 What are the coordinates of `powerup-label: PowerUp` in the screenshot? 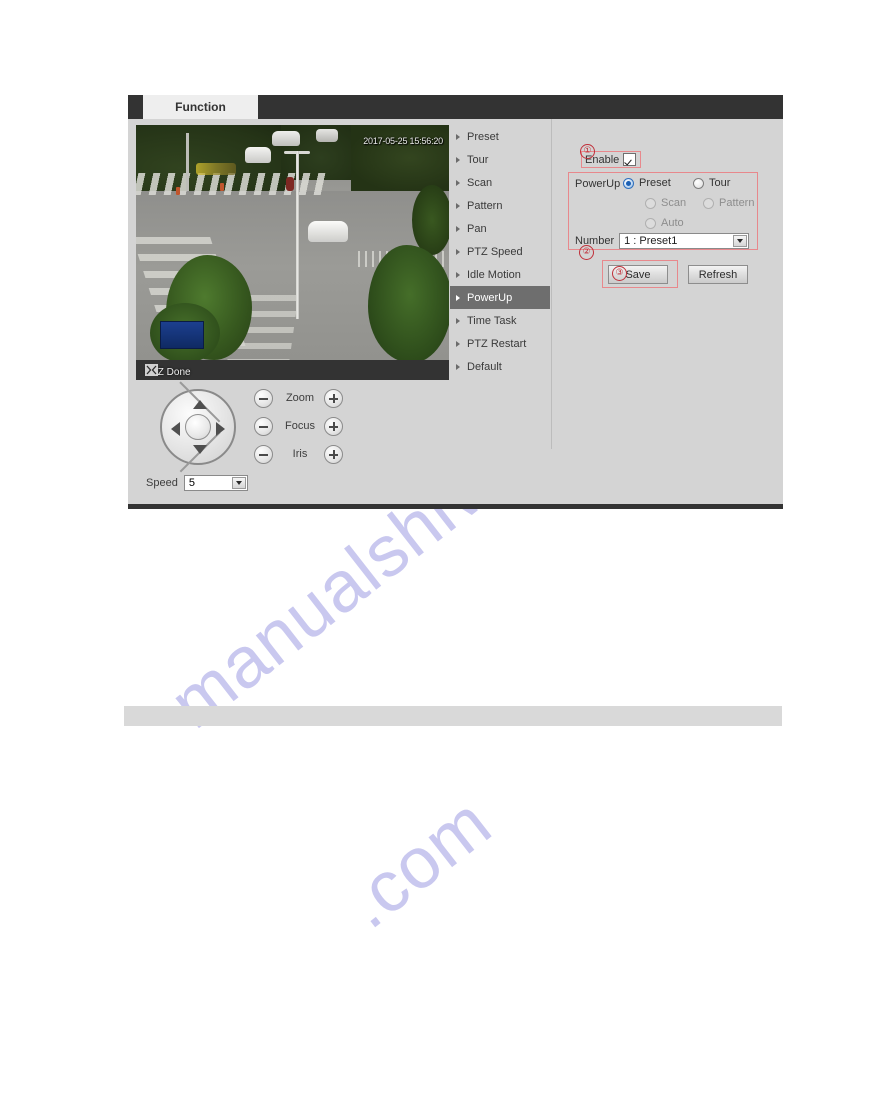 It's located at (598, 184).